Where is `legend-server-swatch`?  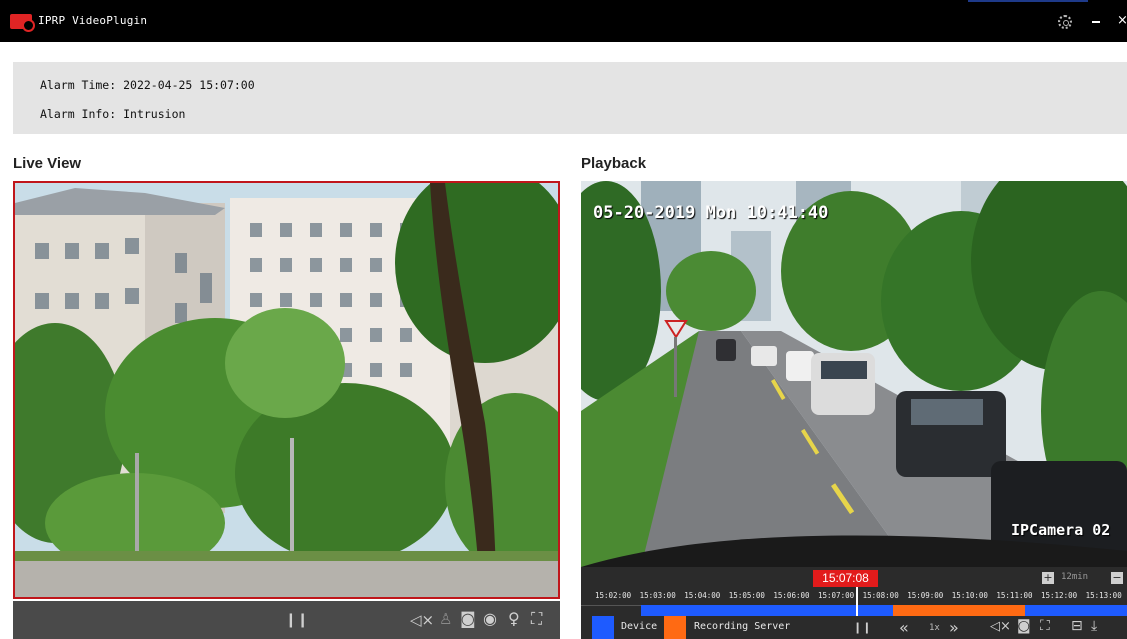 legend-server-swatch is located at coordinates (675, 627).